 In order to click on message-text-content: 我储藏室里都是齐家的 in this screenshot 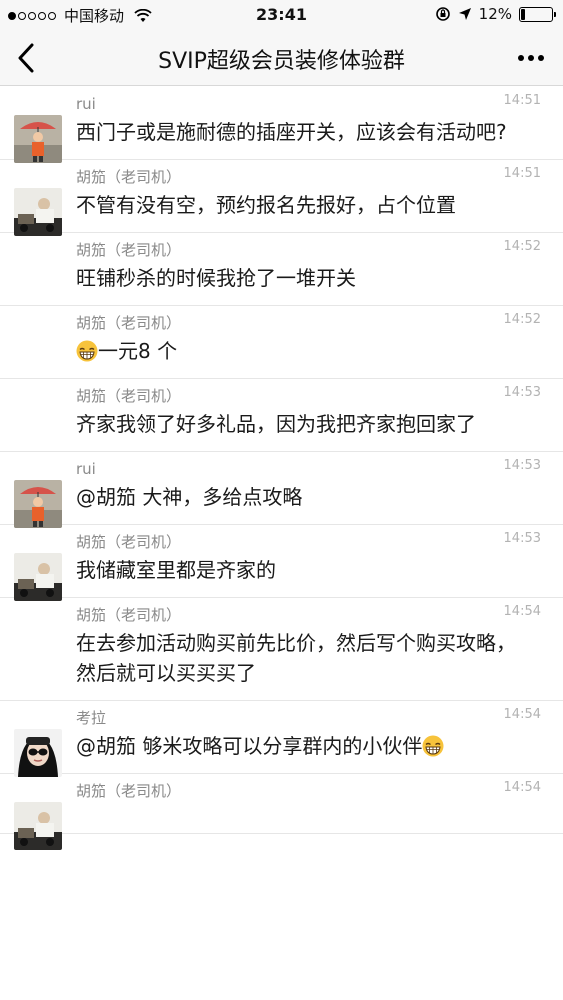, I will do `click(176, 570)`.